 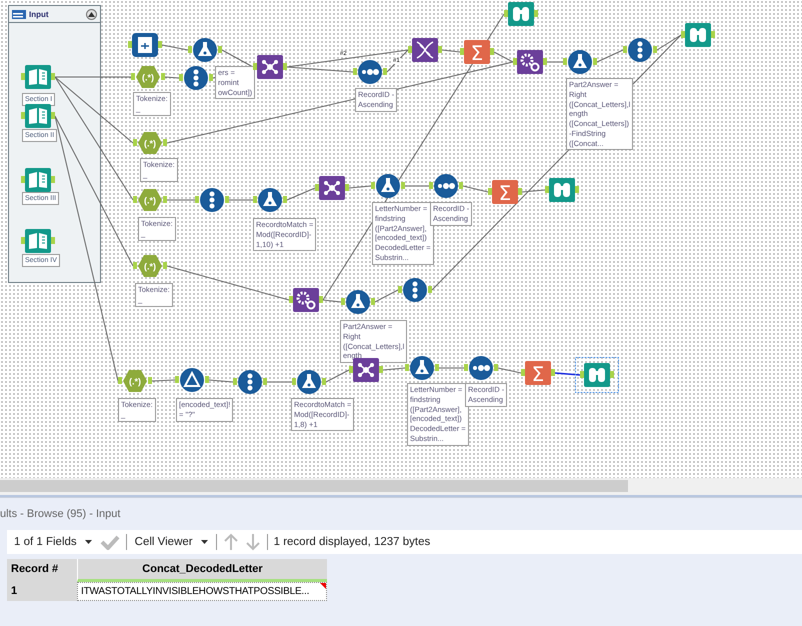 What do you see at coordinates (61, 514) in the screenshot?
I see `results-title: ults - Browse (95) - Input` at bounding box center [61, 514].